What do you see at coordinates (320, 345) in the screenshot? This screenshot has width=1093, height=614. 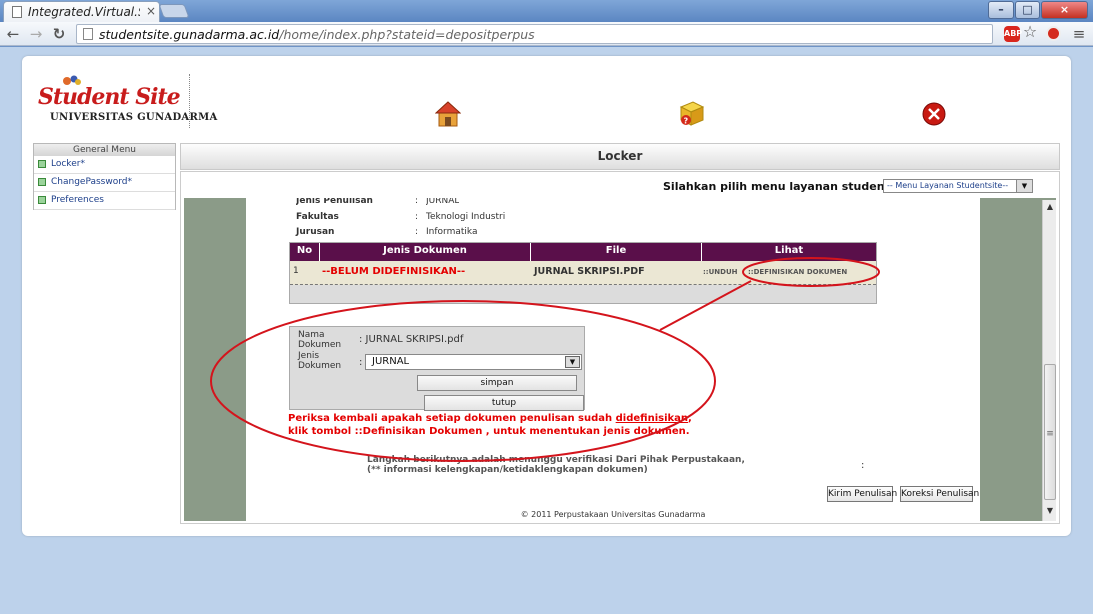 I see `nama-label-2: Dokumen` at bounding box center [320, 345].